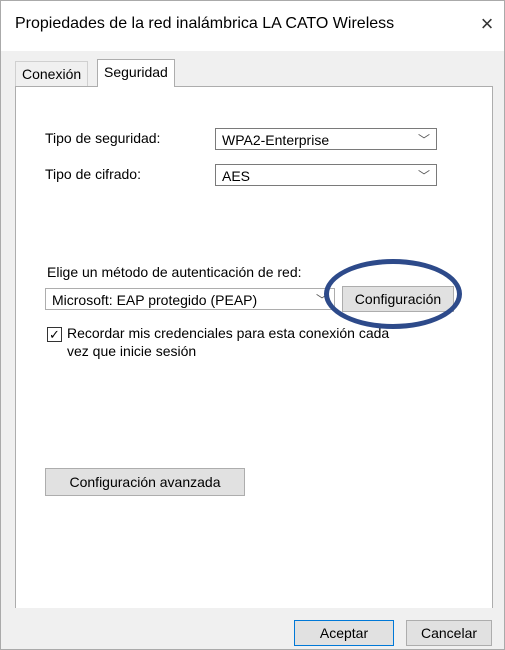 The width and height of the screenshot is (505, 650). What do you see at coordinates (52, 73) in the screenshot?
I see `tab-conexion: Conexión` at bounding box center [52, 73].